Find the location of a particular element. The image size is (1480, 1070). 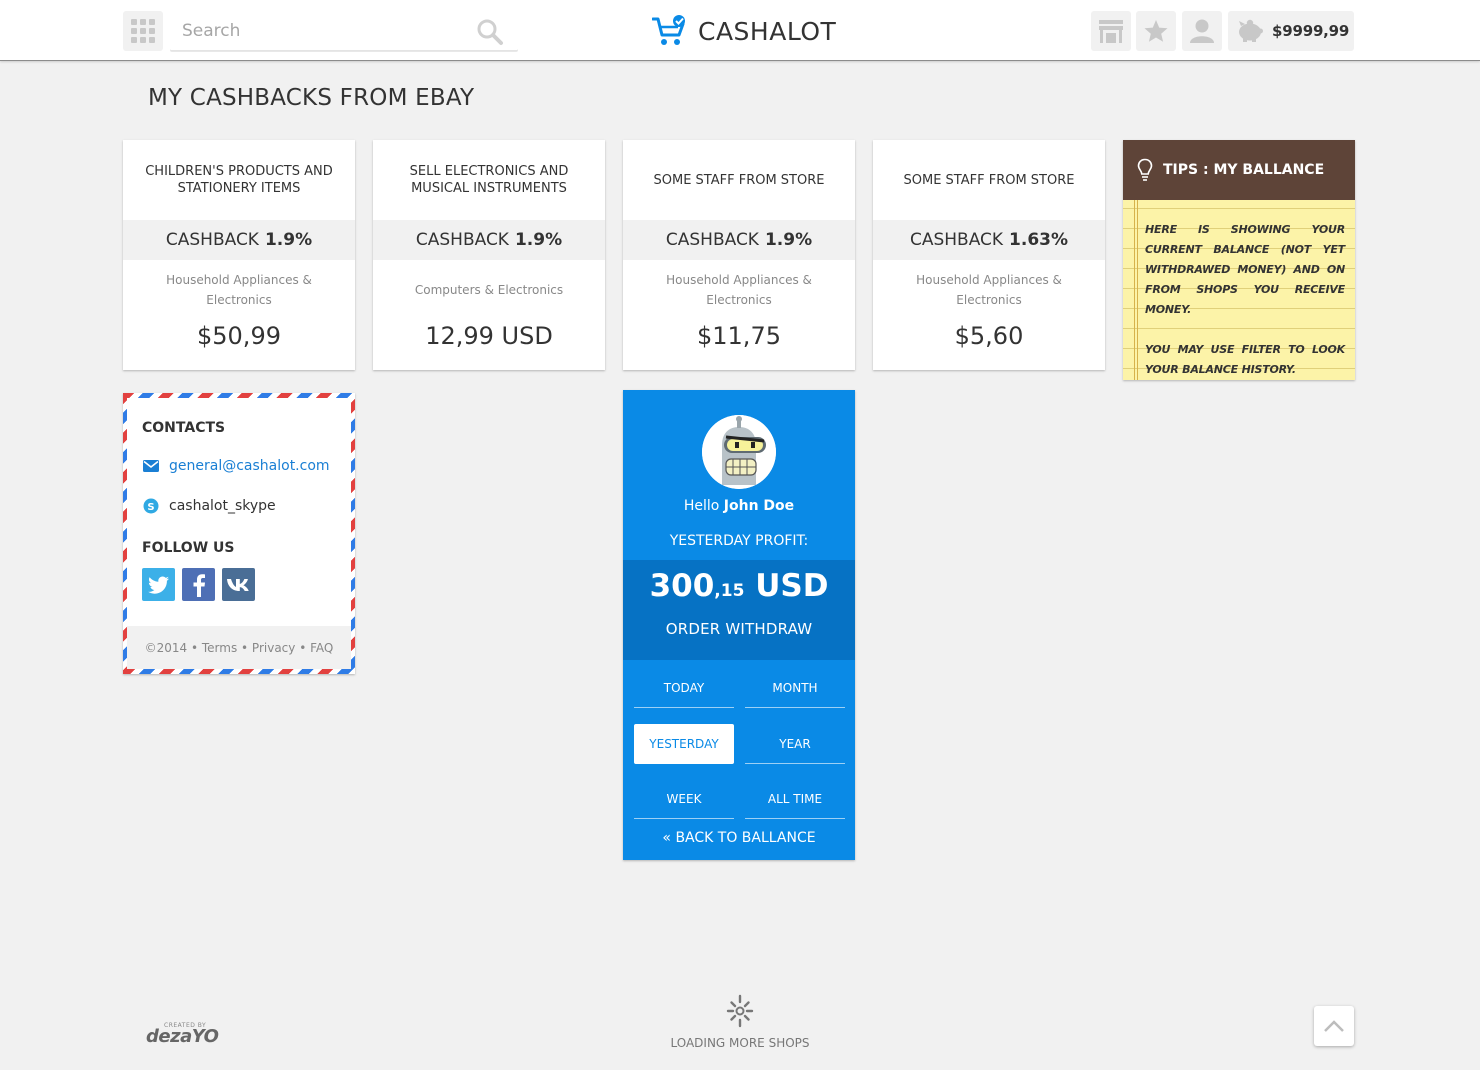

tips-title: TIPS : MY BALLANCE is located at coordinates (1244, 170).